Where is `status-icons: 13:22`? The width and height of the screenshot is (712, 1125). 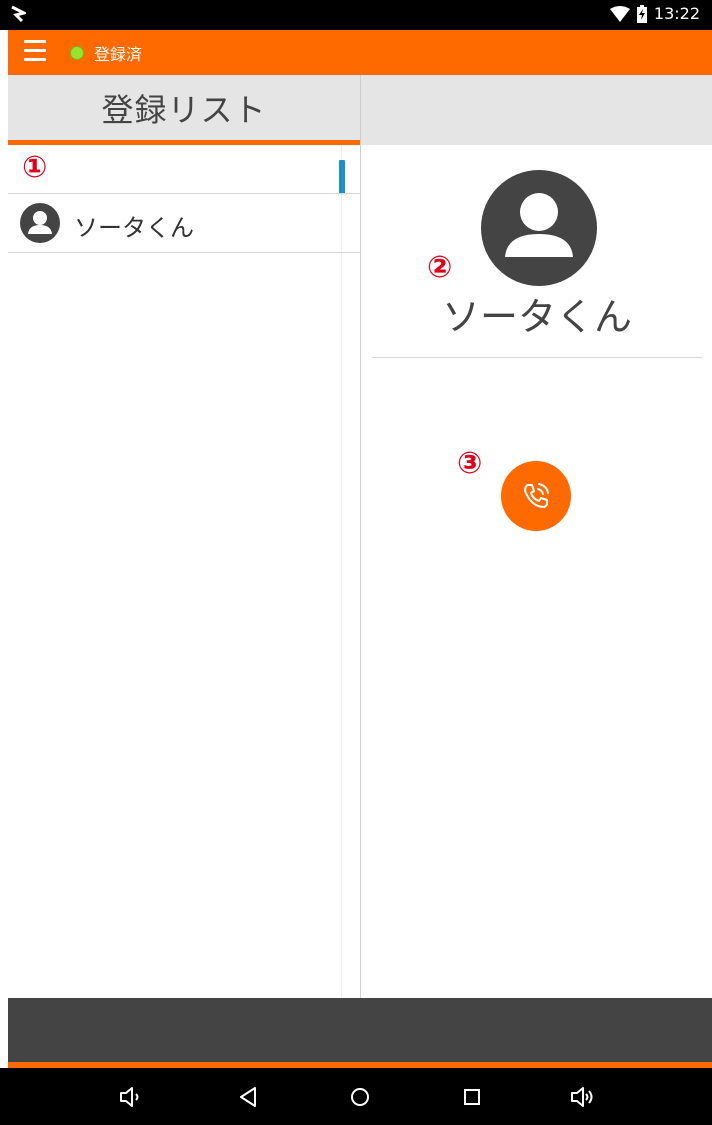
status-icons: 13:22 is located at coordinates (654, 13).